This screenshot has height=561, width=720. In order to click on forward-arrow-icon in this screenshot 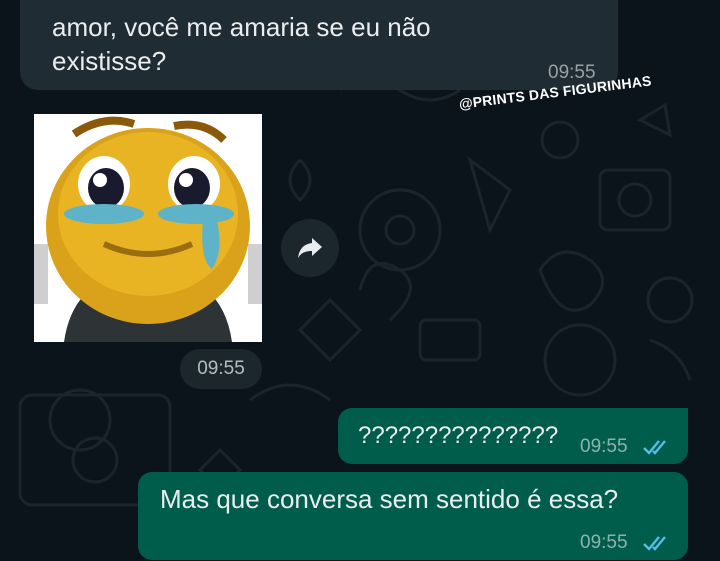, I will do `click(310, 248)`.